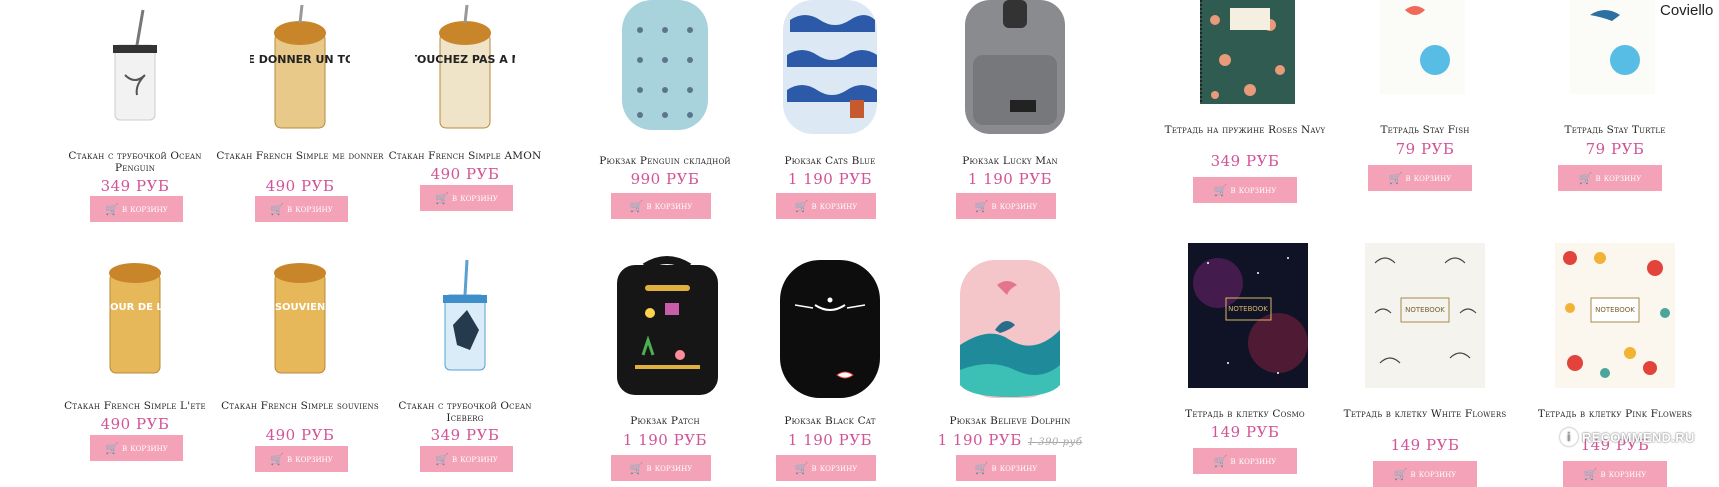  Describe the element at coordinates (300, 317) in the screenshot. I see `product-image: JE ME SOUVIENS QUE` at that location.